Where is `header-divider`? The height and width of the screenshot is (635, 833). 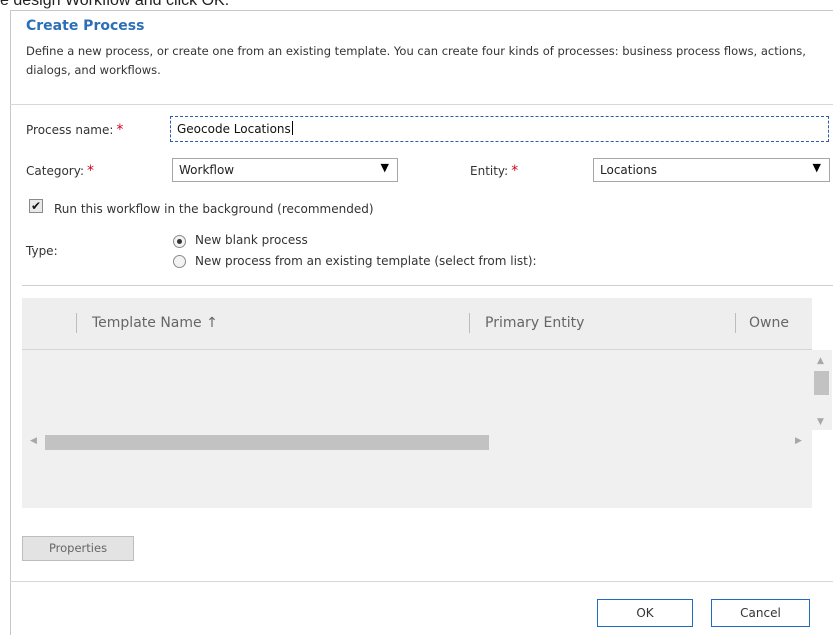
header-divider is located at coordinates (421, 104).